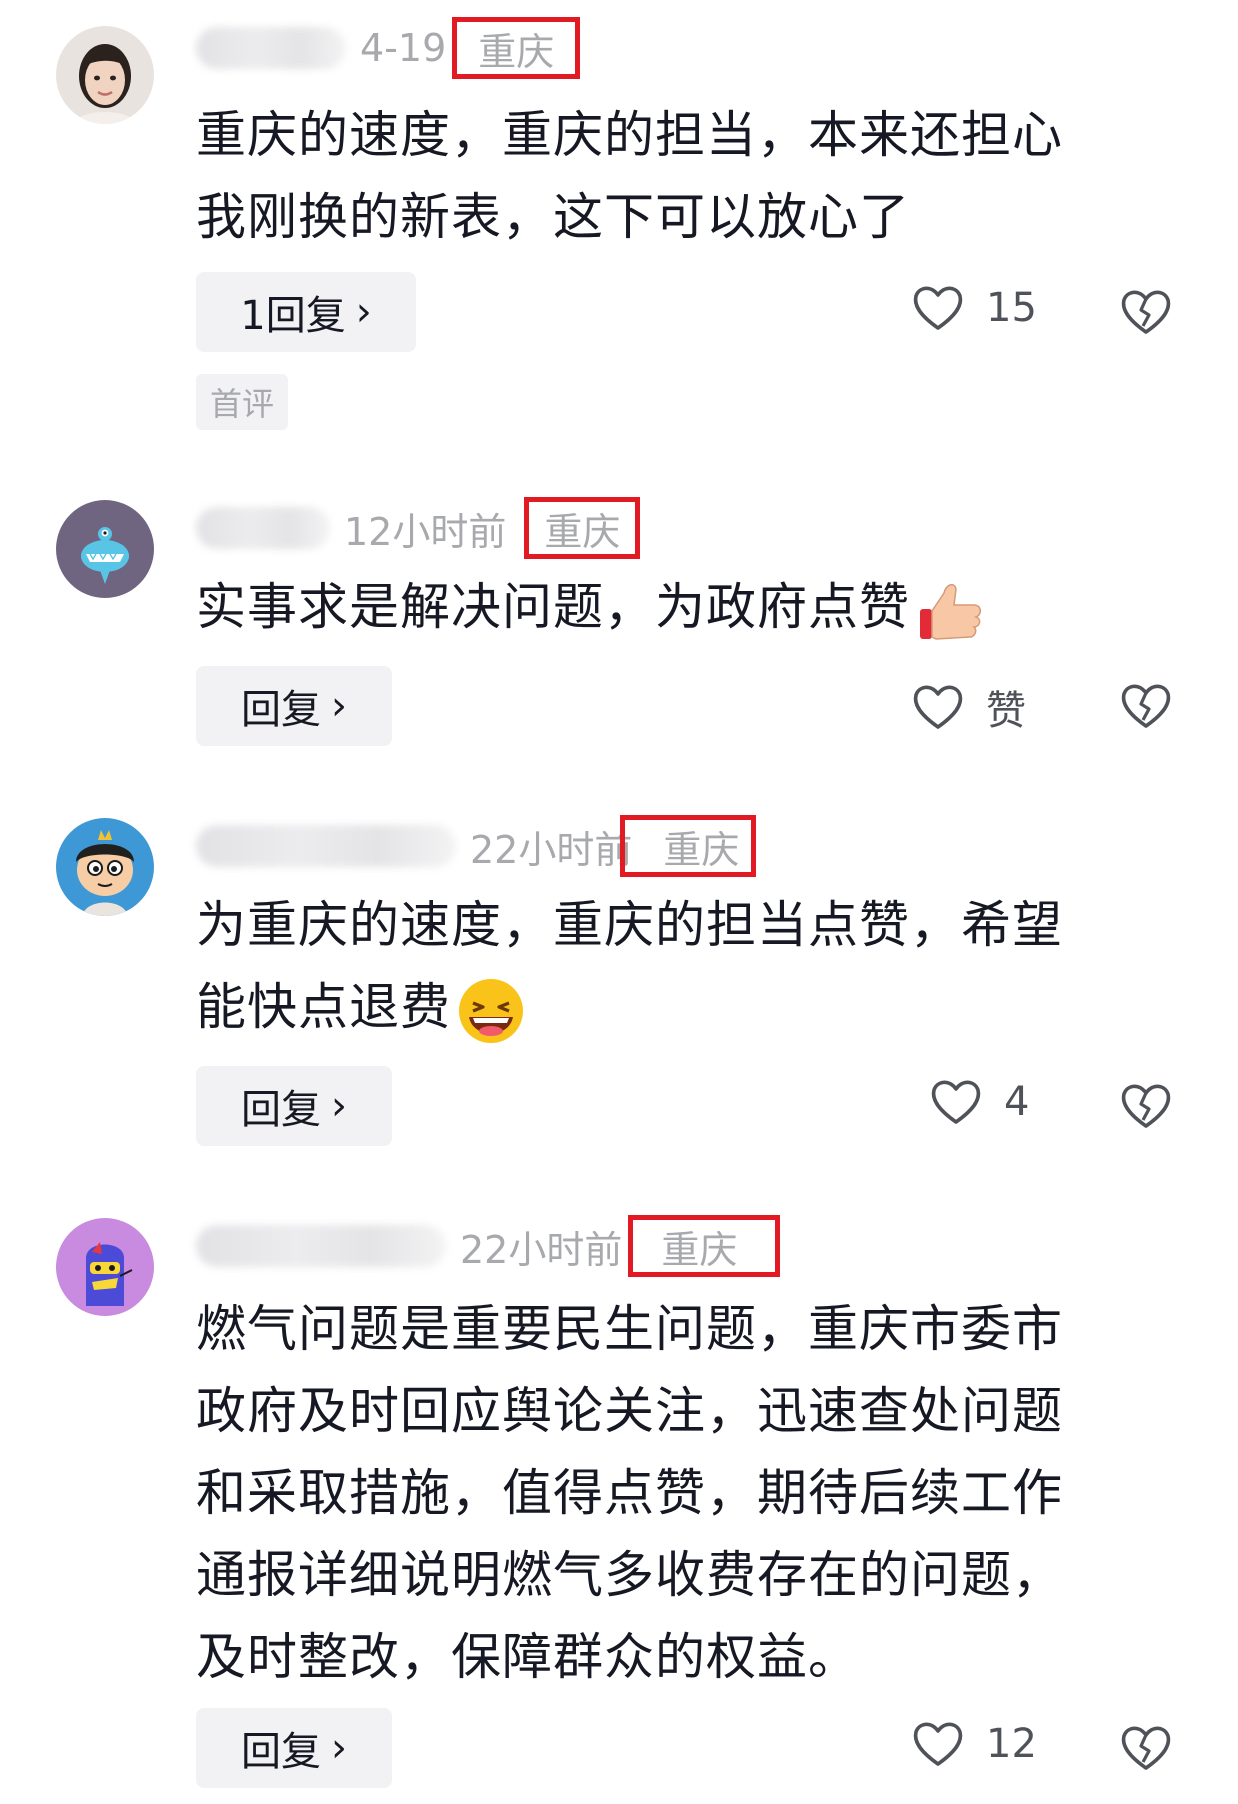 The width and height of the screenshot is (1238, 1804). Describe the element at coordinates (1006, 711) in the screenshot. I see `like-count: 赞` at that location.